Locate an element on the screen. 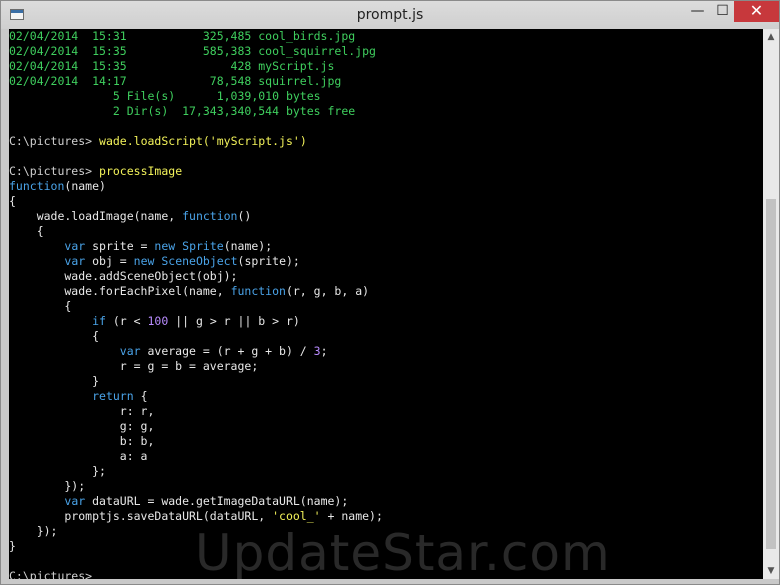 The width and height of the screenshot is (780, 585). code-text: obj = is located at coordinates (109, 261).